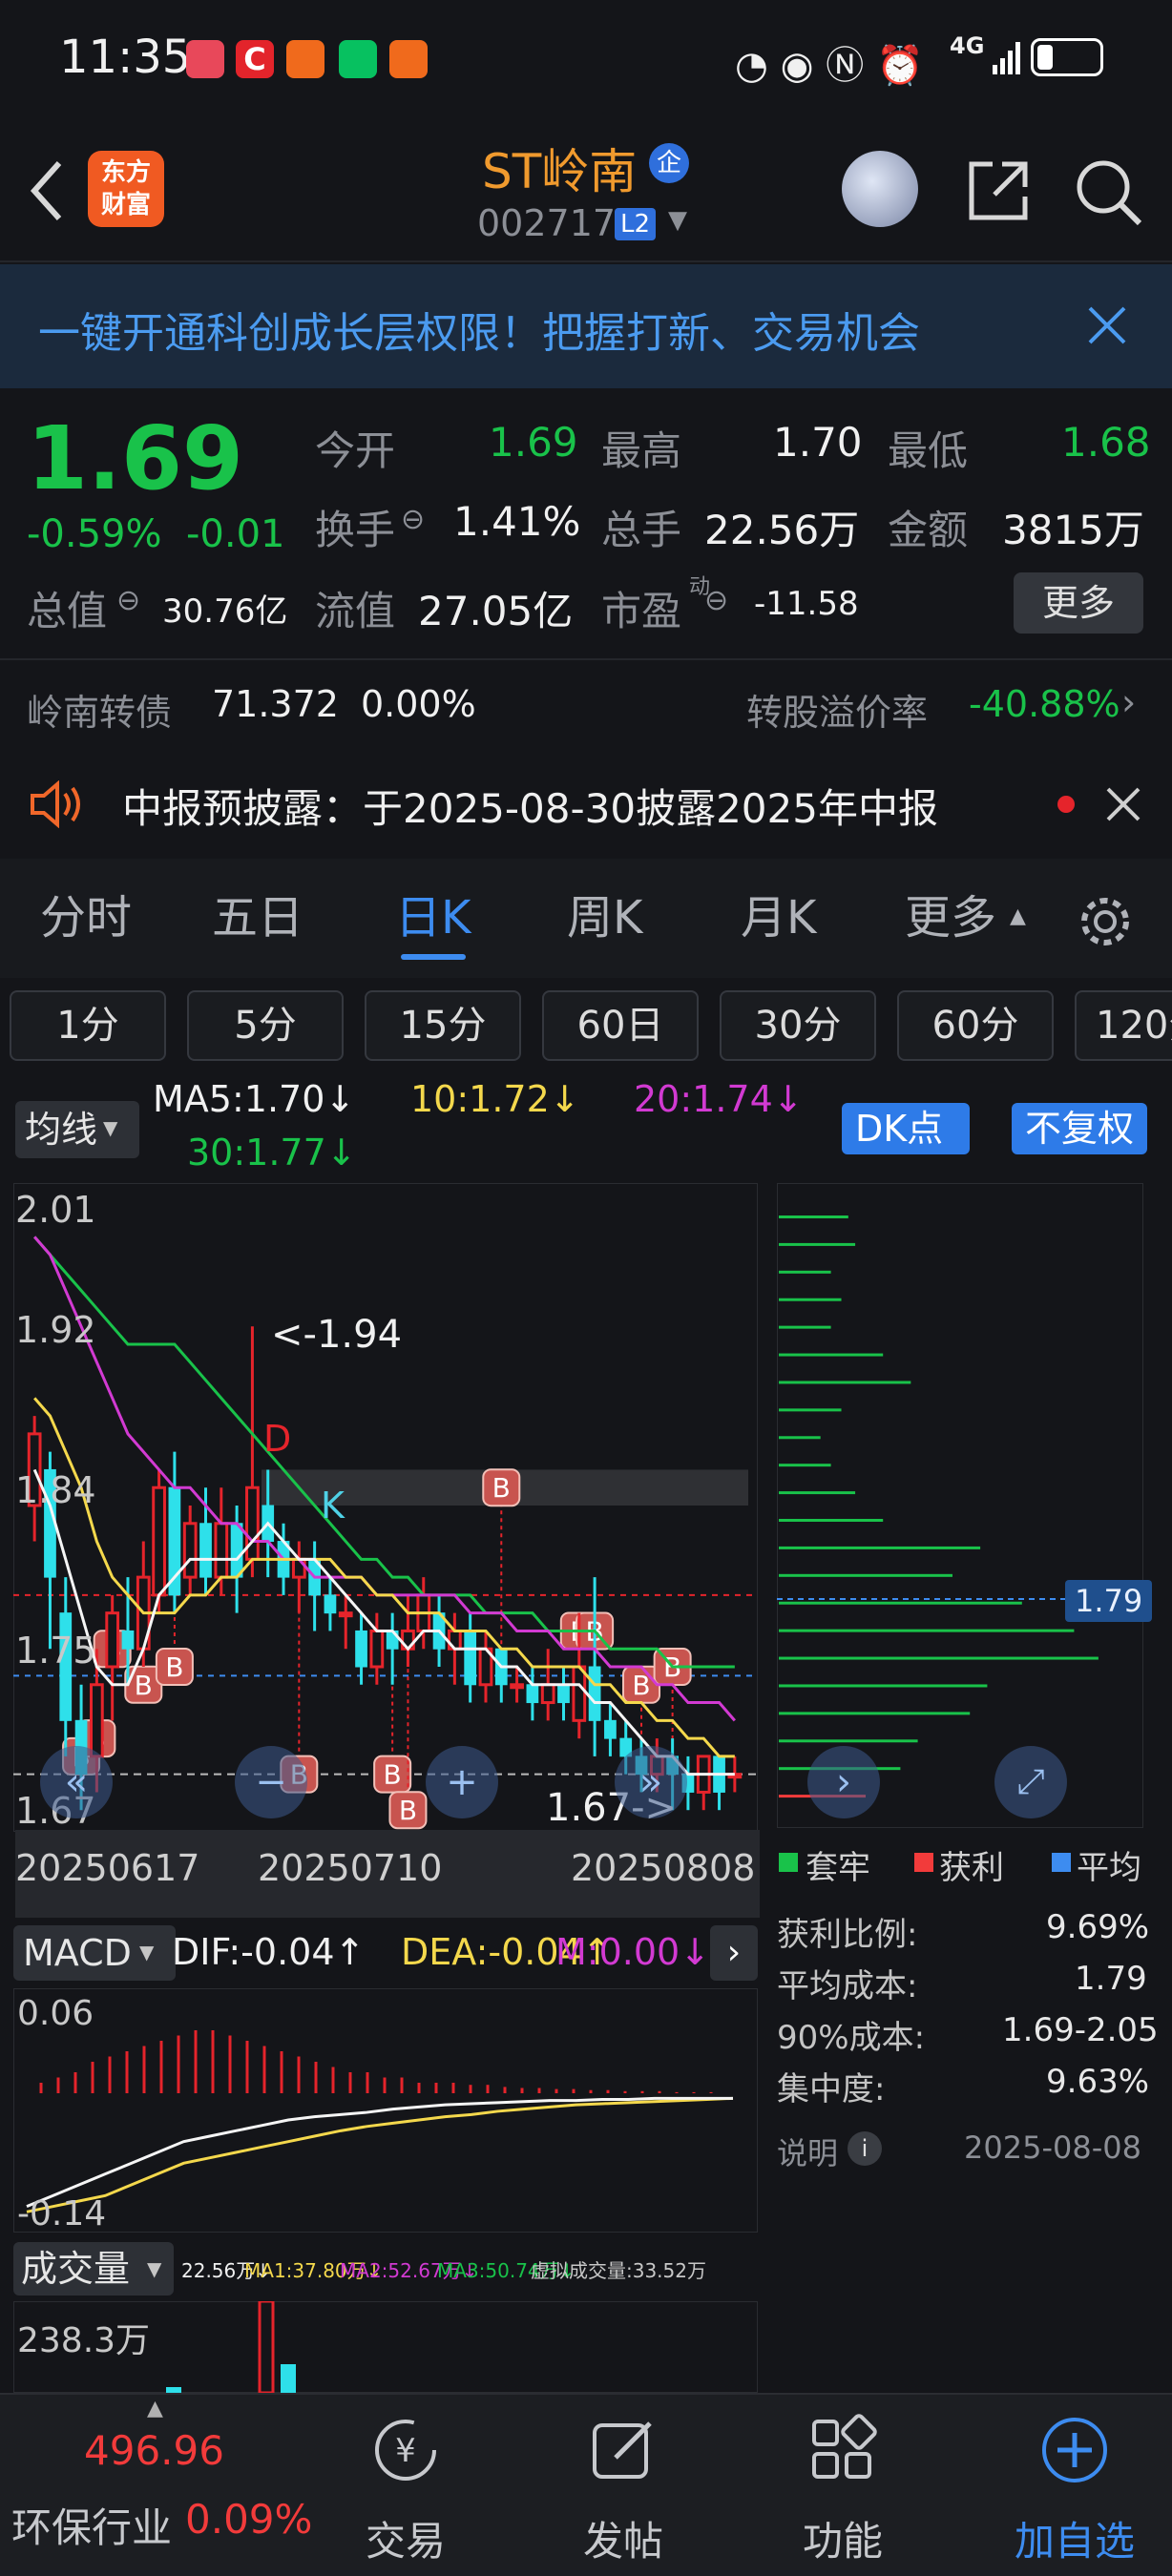  What do you see at coordinates (126, 189) in the screenshot?
I see `eastmoney-logo: 东方 财富` at bounding box center [126, 189].